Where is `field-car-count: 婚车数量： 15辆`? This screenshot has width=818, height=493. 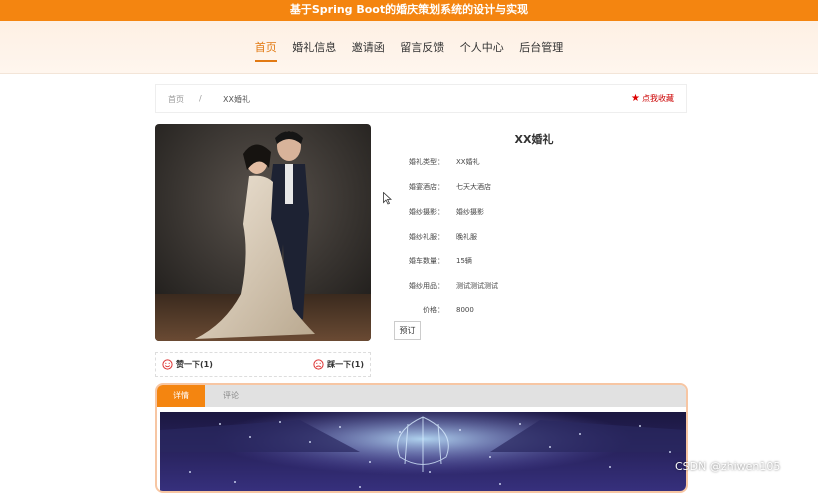
field-car-count: 婚车数量： 15辆 is located at coordinates (435, 261).